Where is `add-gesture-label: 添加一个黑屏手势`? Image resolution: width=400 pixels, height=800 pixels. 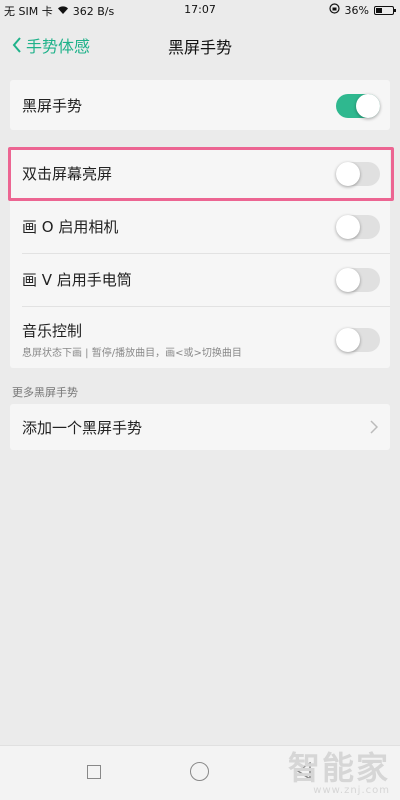 add-gesture-label: 添加一个黑屏手势 is located at coordinates (82, 428).